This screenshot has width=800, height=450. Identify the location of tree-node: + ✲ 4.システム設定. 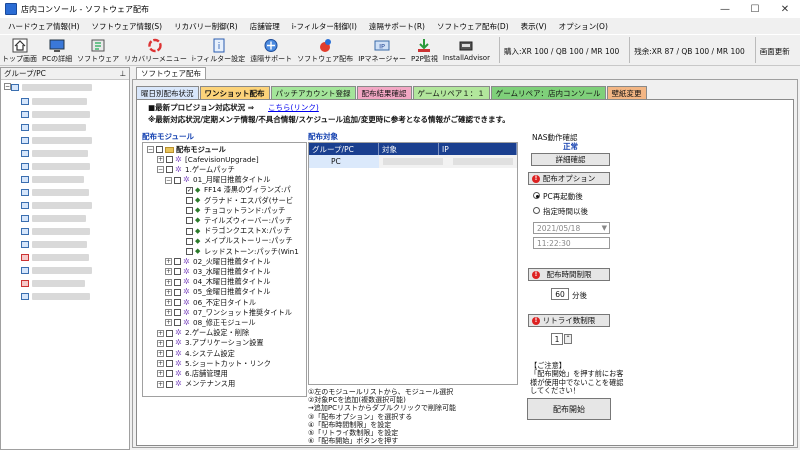
(196, 353).